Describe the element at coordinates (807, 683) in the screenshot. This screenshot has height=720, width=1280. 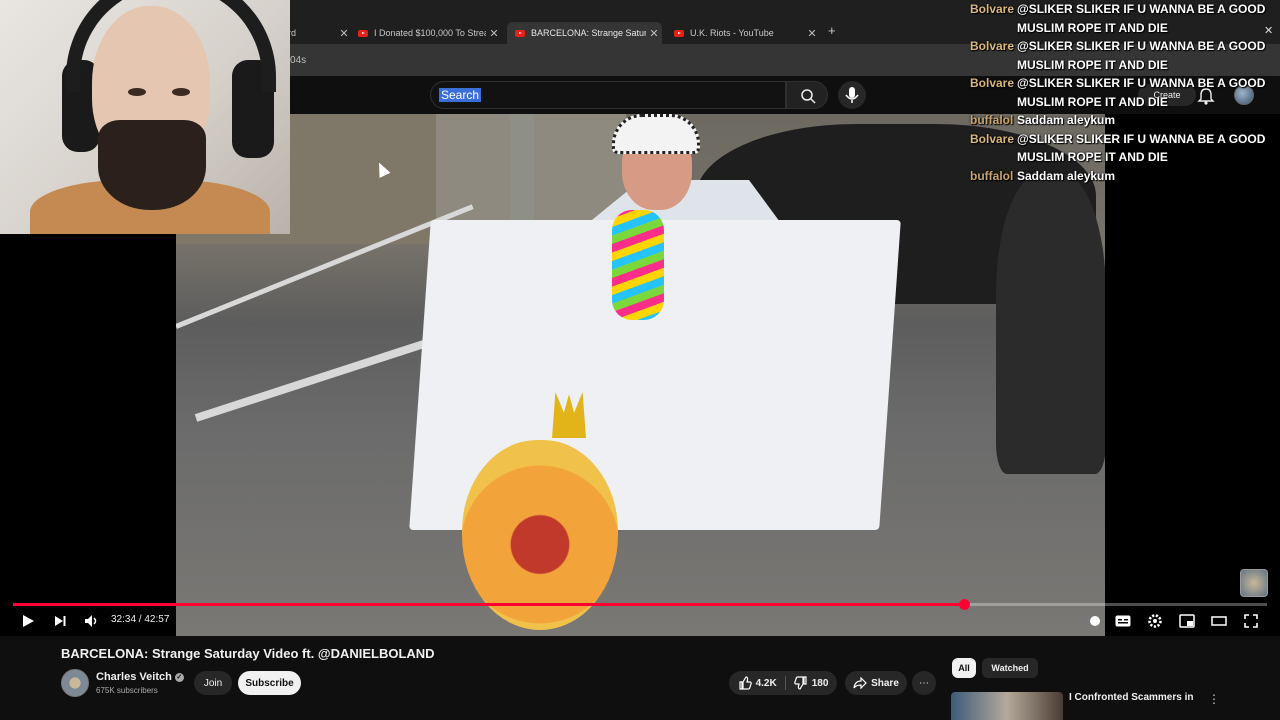
I see `dislike-button: 180` at that location.